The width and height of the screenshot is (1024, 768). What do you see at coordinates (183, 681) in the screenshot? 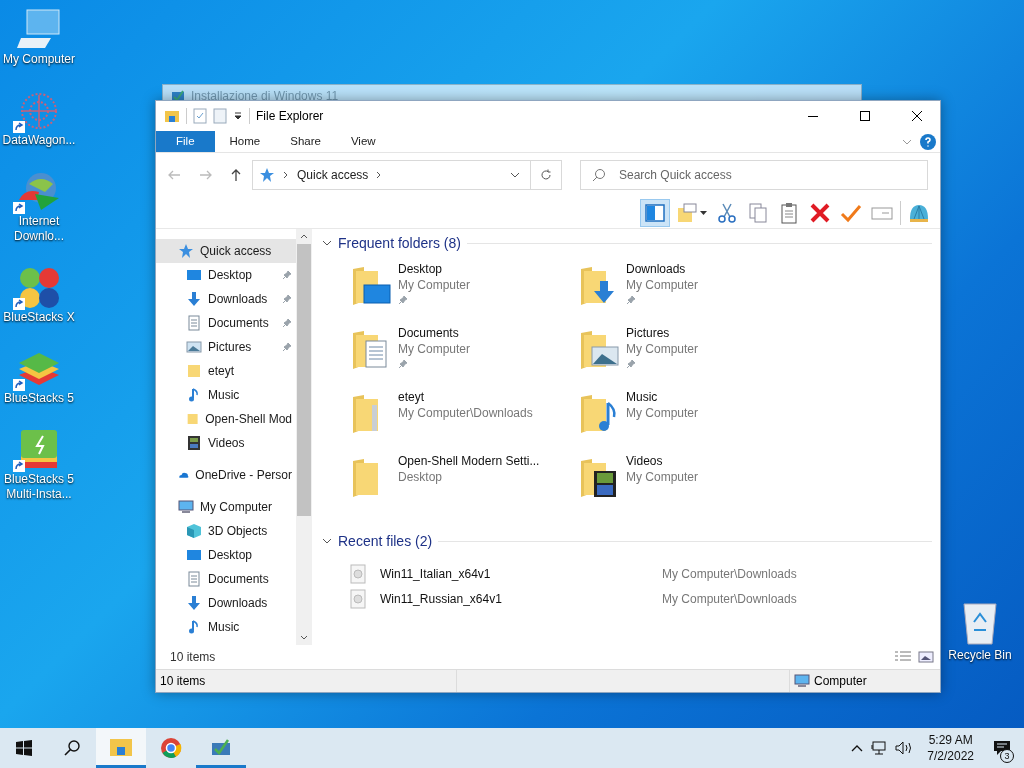
I see `status-text: 10 items` at bounding box center [183, 681].